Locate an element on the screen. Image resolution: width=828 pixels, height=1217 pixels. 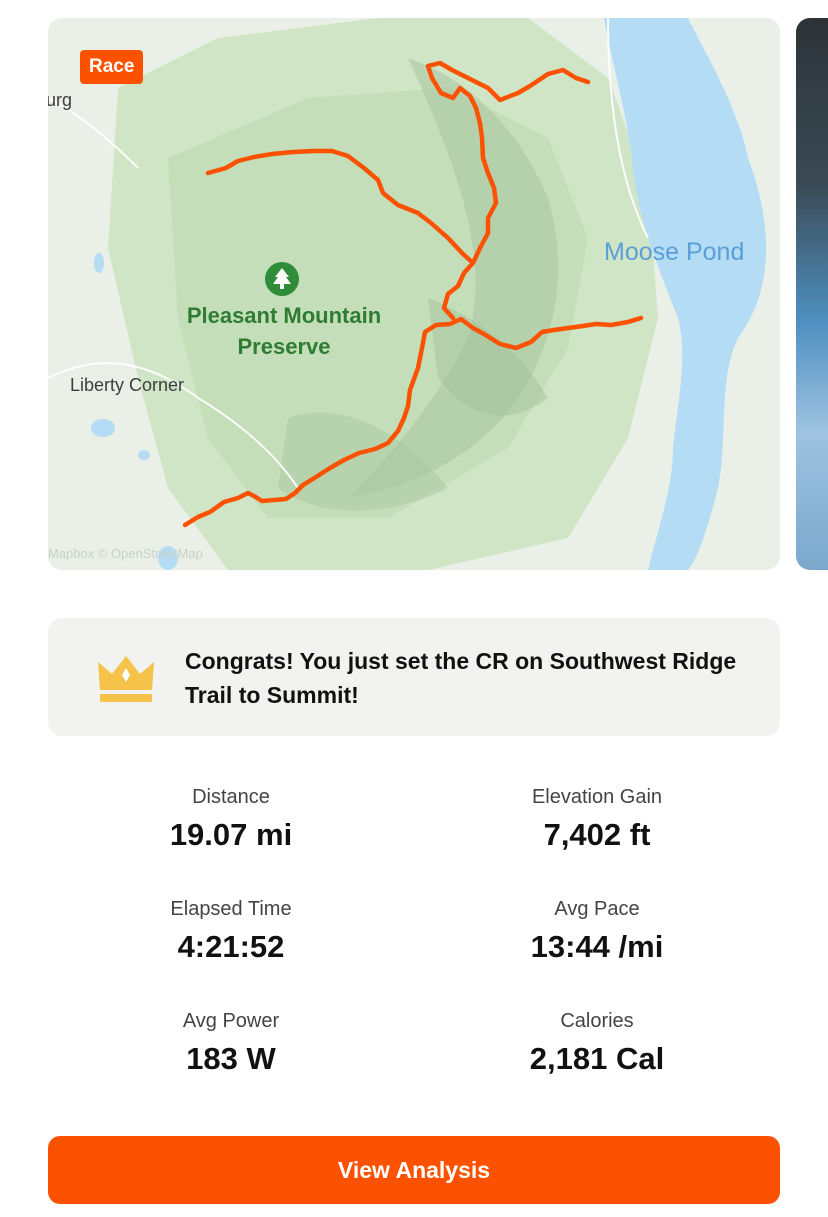
stat-value: 2,181 Cal is located at coordinates (597, 1058).